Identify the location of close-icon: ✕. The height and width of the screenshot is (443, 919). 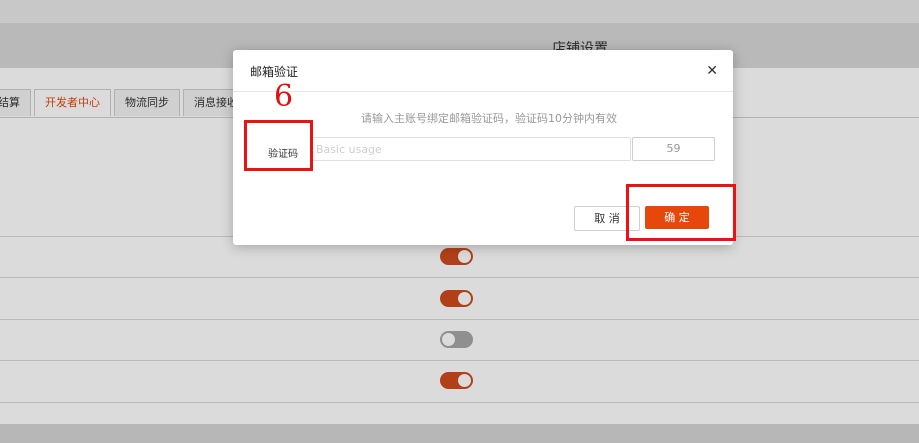
(712, 71).